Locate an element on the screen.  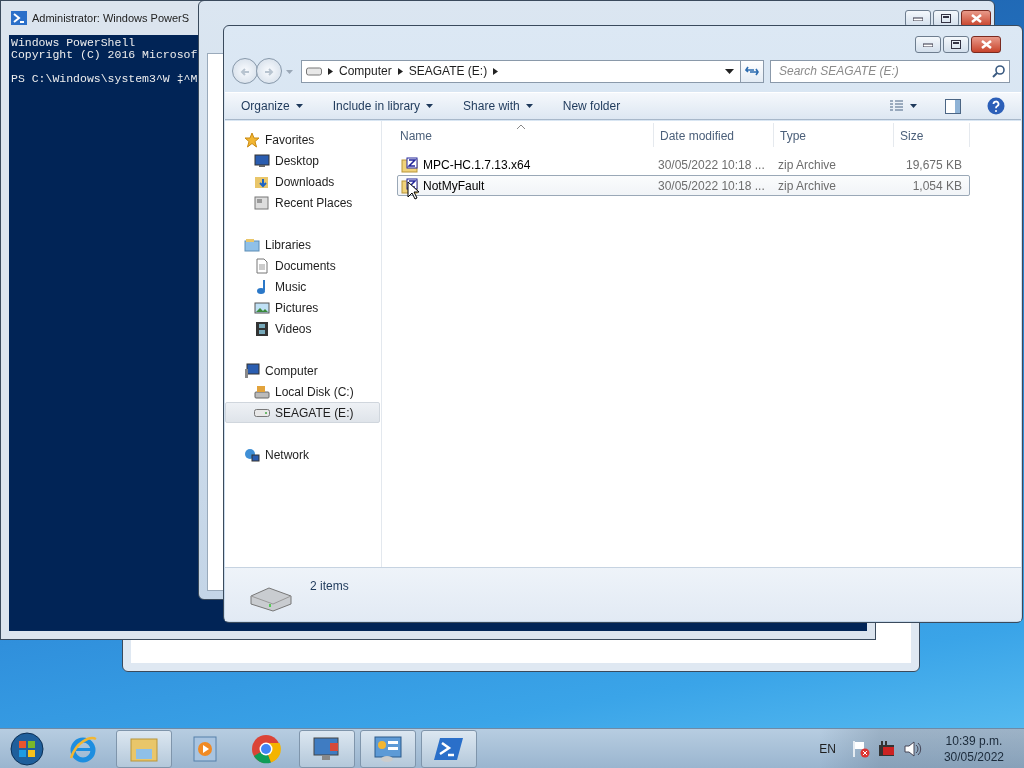
chrome-icon is located at coordinates (266, 748).